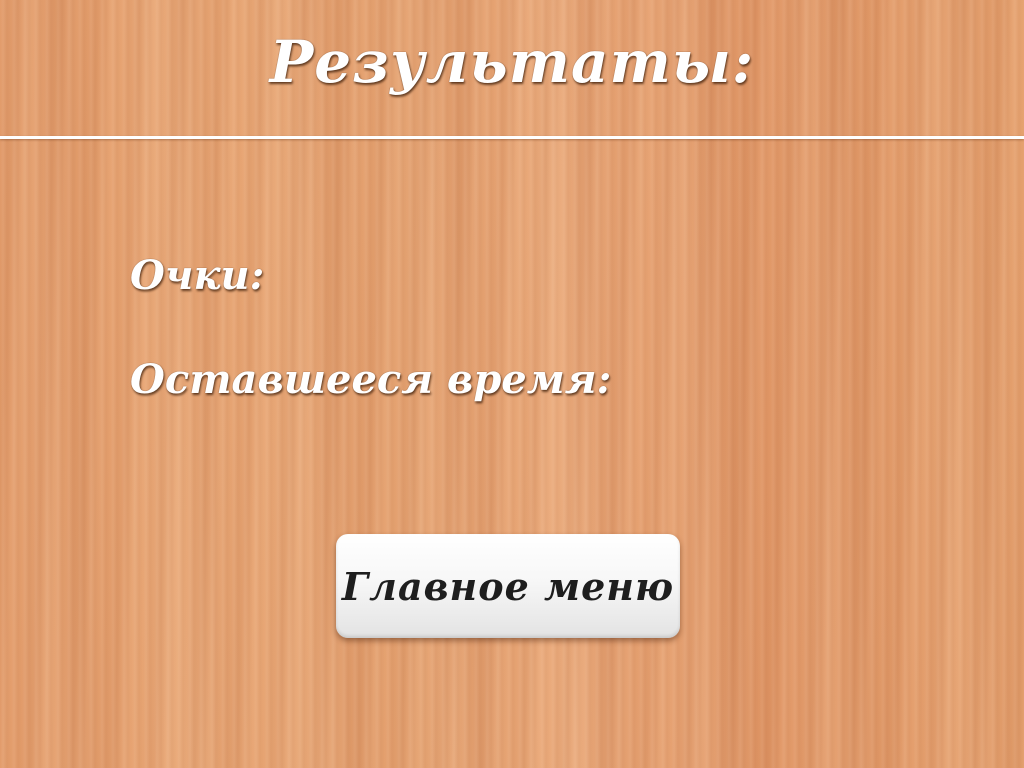 Image resolution: width=1024 pixels, height=768 pixels. I want to click on score-label: Очки:, so click(197, 275).